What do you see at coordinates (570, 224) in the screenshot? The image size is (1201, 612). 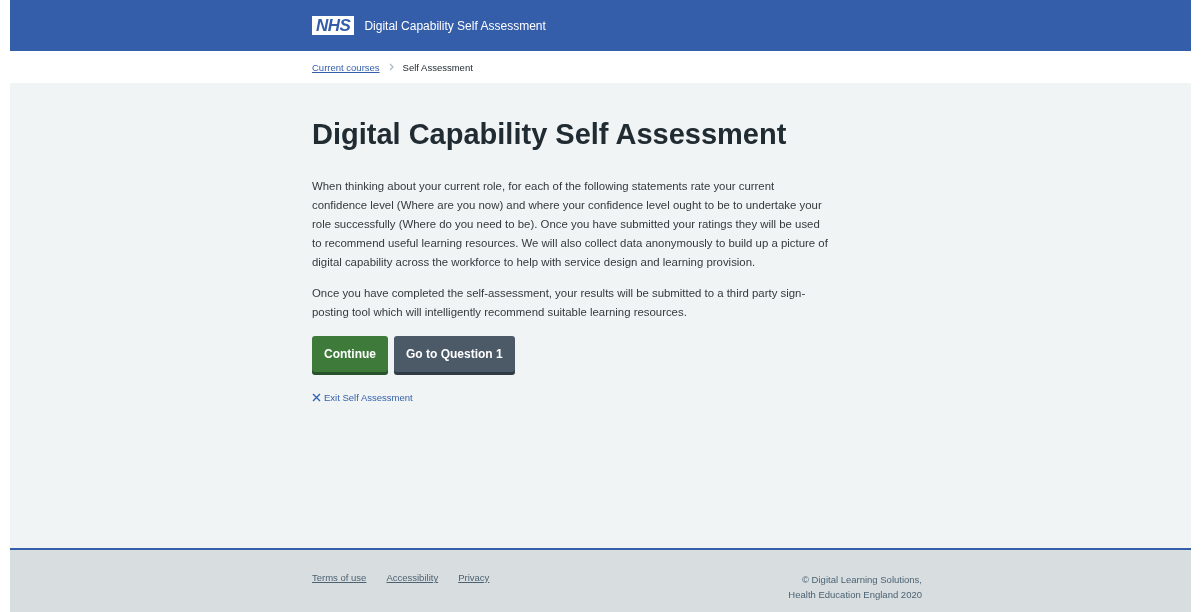 I see `intro-paragraph: When thinking about your current role, for each of the following statements rate your current confidence level (Where are you now) and where your confidence level ought to be to undertake your role successfully (Where do you need to be). Once you have submitted your ratings they will be used to recommend useful learning resources. We will also collect data anonymously to build up a picture of digital capability across the workforce to help with service design and learning provision.` at bounding box center [570, 224].